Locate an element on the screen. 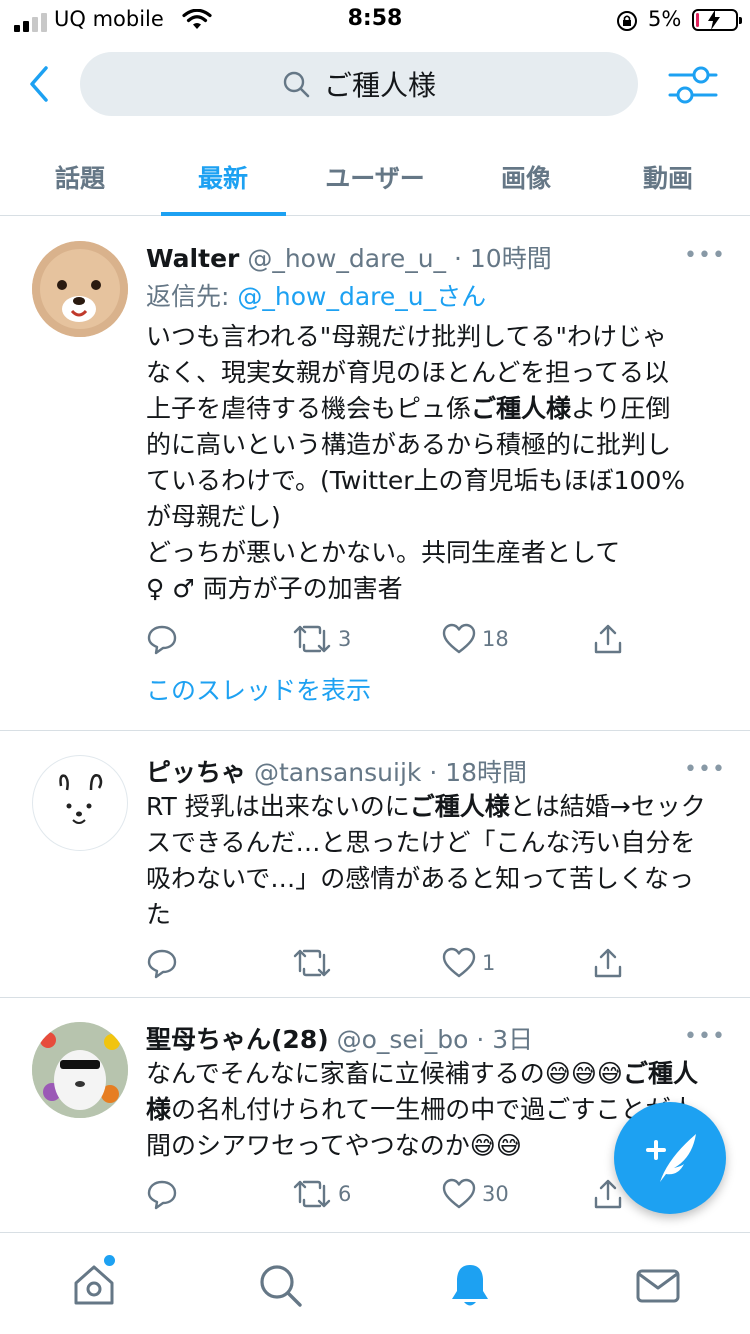 The width and height of the screenshot is (750, 1334). tweet-header: 聖母ちゃん(28) @o_sei_bo · 3日 is located at coordinates (339, 1038).